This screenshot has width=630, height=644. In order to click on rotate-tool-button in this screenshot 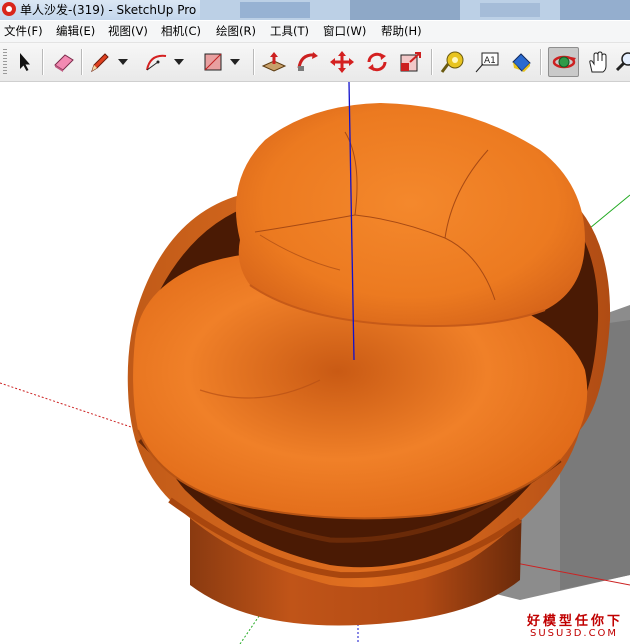, I will do `click(377, 62)`.